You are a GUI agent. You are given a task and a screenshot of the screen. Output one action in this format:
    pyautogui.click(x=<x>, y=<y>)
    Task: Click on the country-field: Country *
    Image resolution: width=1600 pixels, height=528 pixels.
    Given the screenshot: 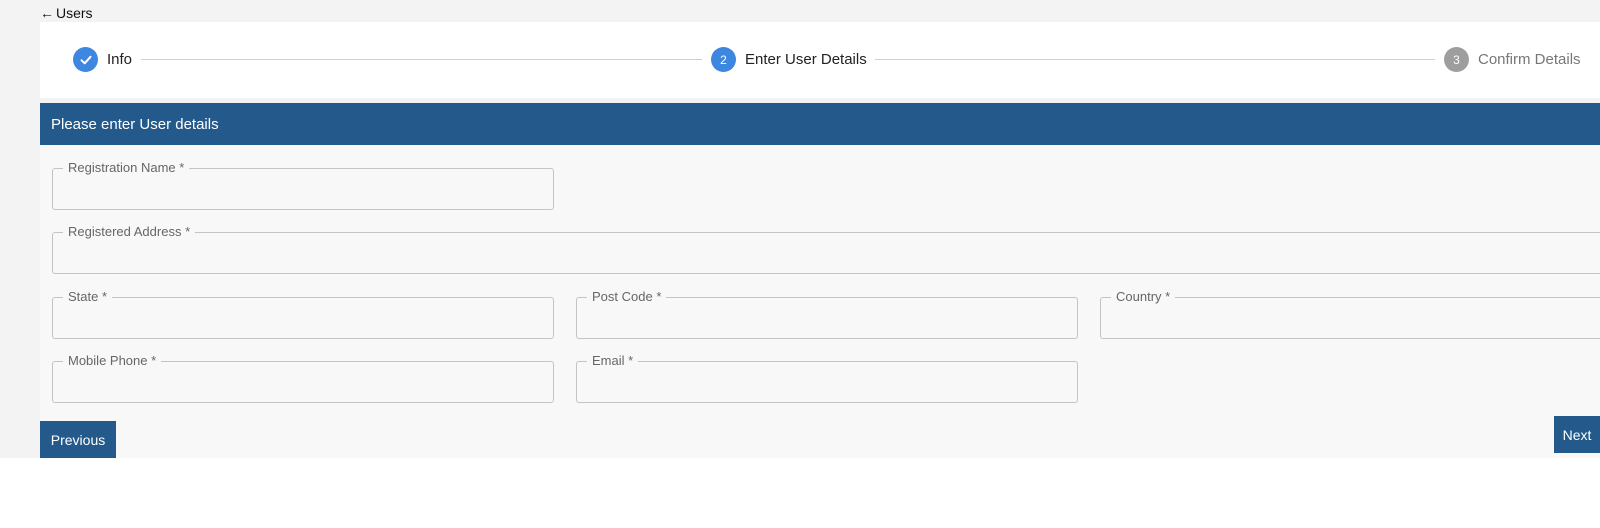 What is the action you would take?
    pyautogui.click(x=1350, y=314)
    